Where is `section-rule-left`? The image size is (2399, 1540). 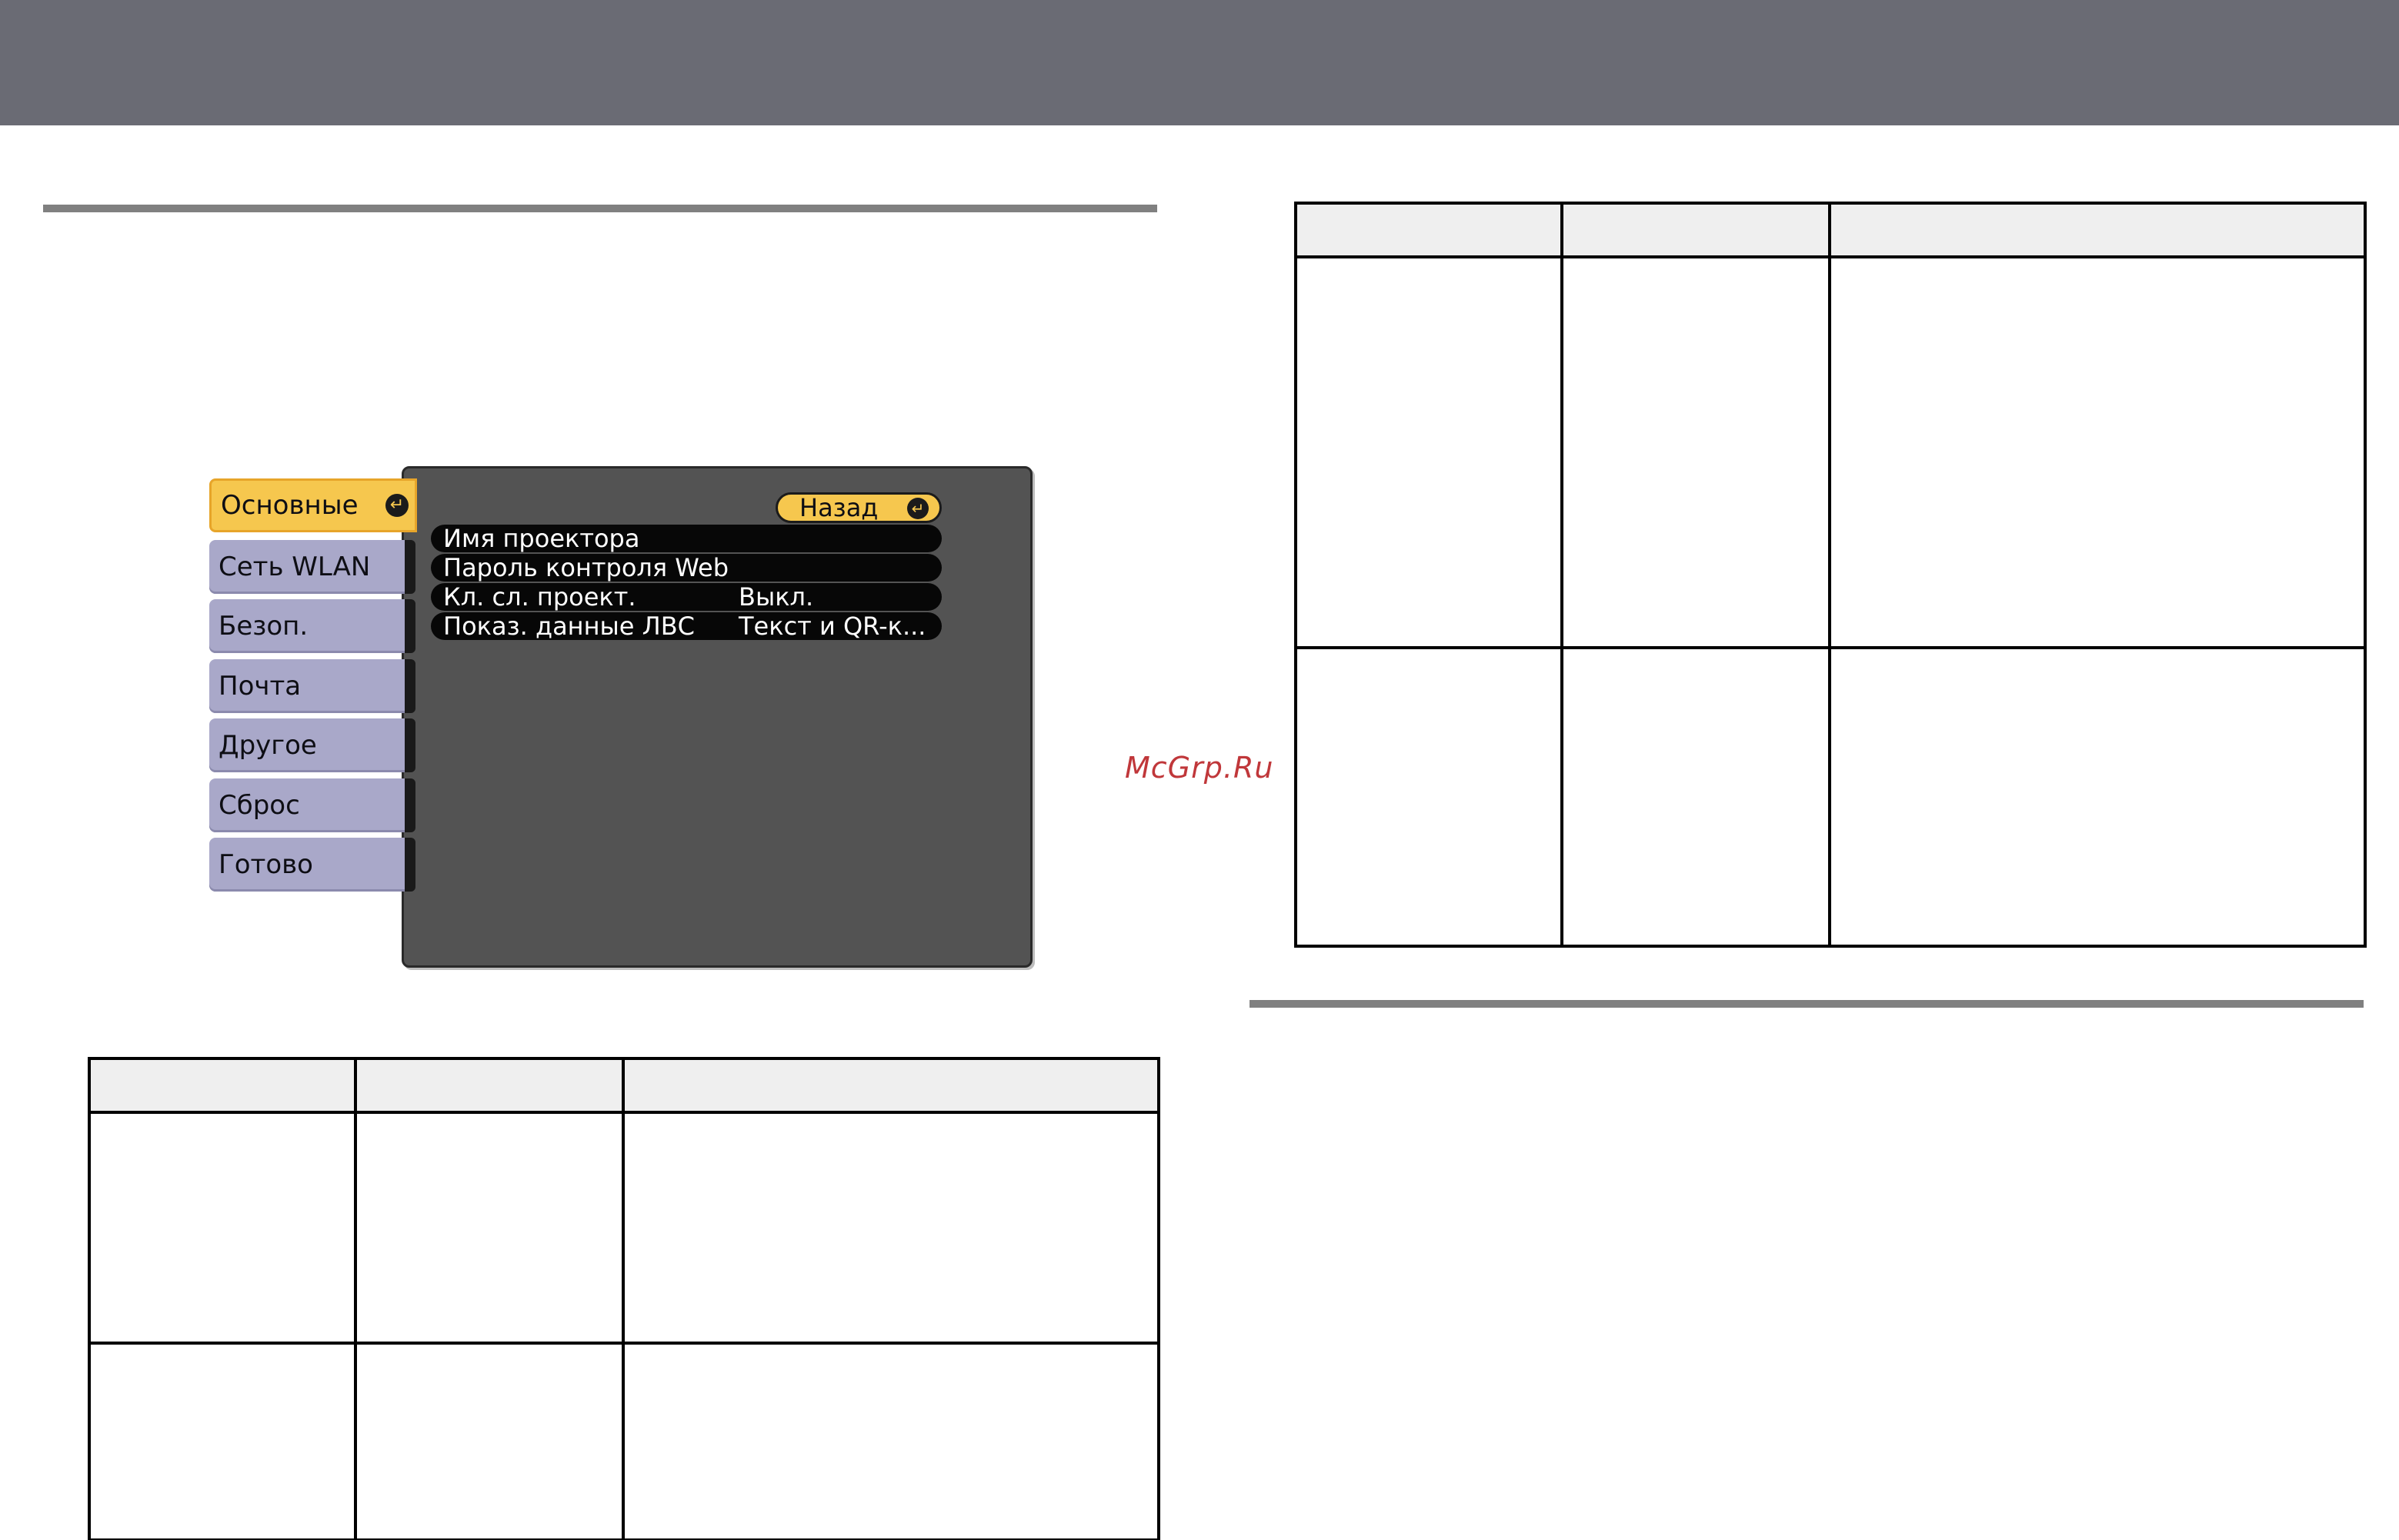 section-rule-left is located at coordinates (600, 209).